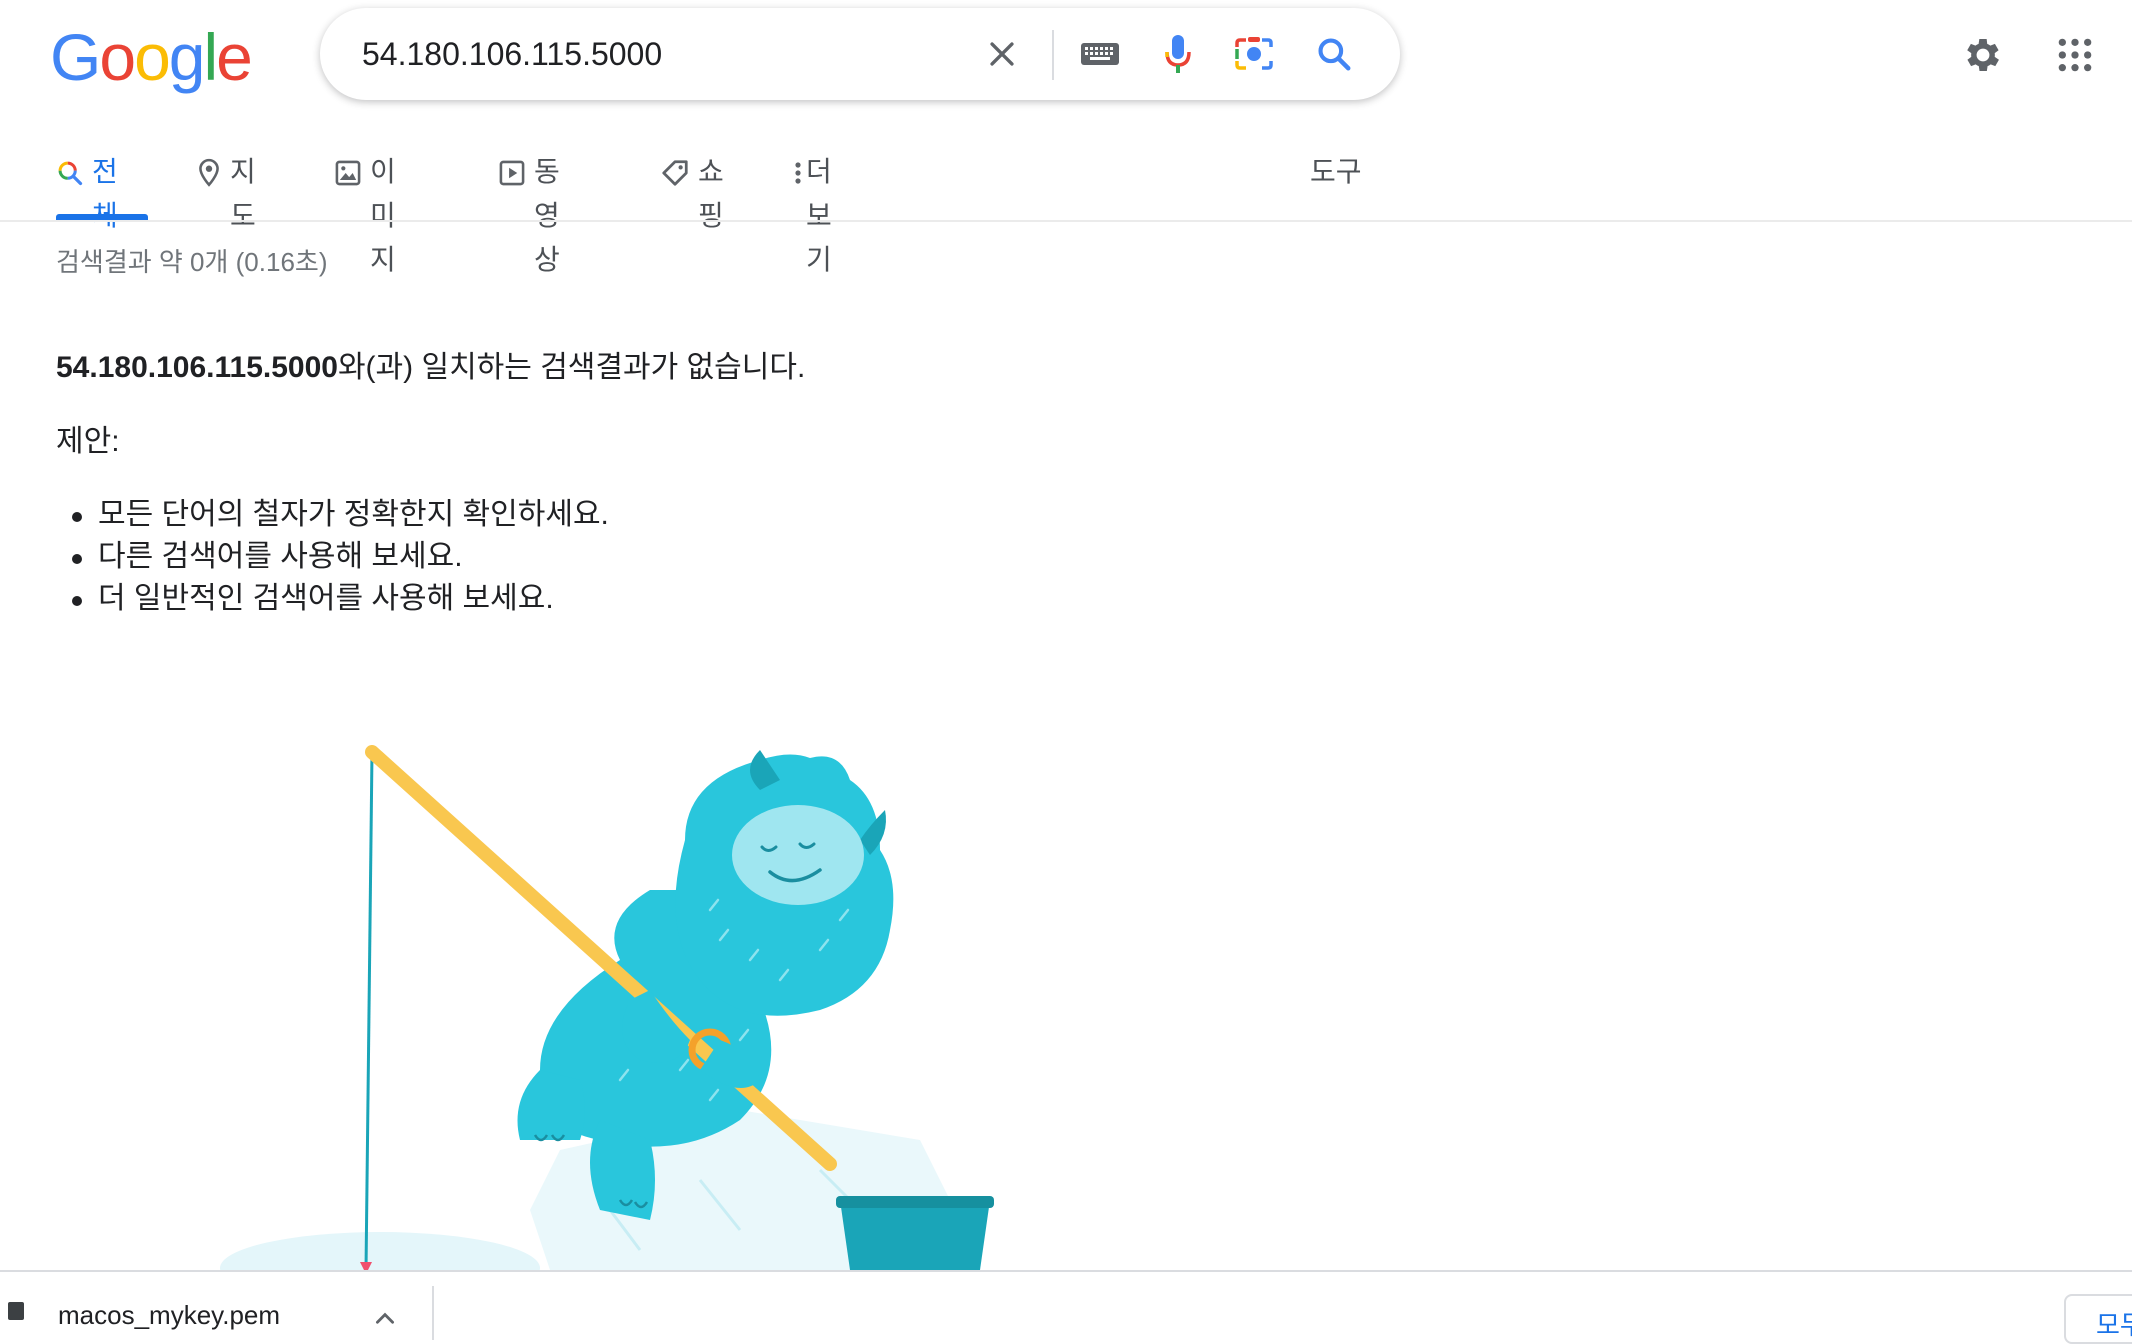 Image resolution: width=2132 pixels, height=1344 pixels. I want to click on search-box-divider, so click(1053, 55).